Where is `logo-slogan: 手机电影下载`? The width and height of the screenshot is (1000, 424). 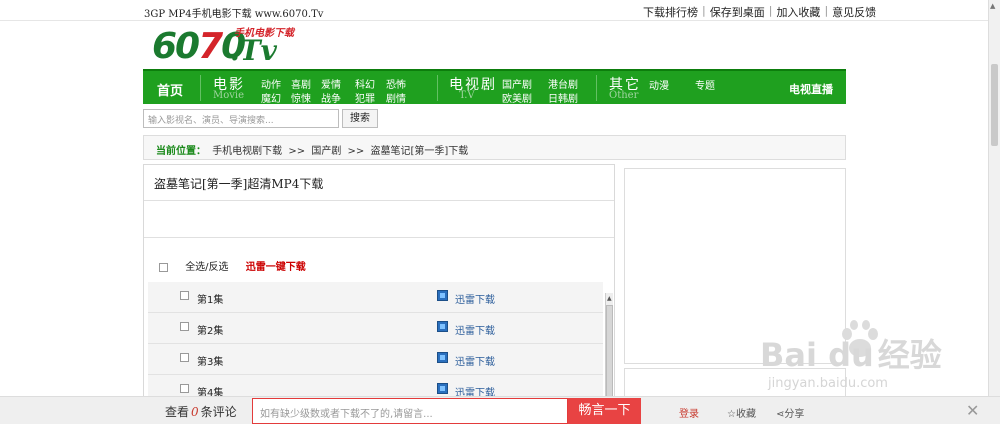
logo-slogan: 手机电影下载 is located at coordinates (264, 33).